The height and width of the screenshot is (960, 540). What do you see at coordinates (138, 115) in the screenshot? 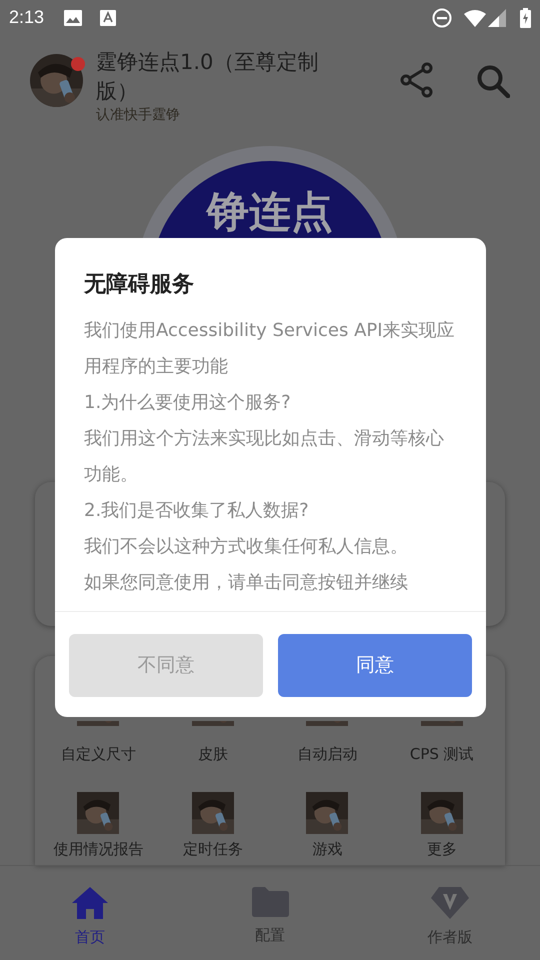
I see `app-subtitle: 认准快手霆铮` at bounding box center [138, 115].